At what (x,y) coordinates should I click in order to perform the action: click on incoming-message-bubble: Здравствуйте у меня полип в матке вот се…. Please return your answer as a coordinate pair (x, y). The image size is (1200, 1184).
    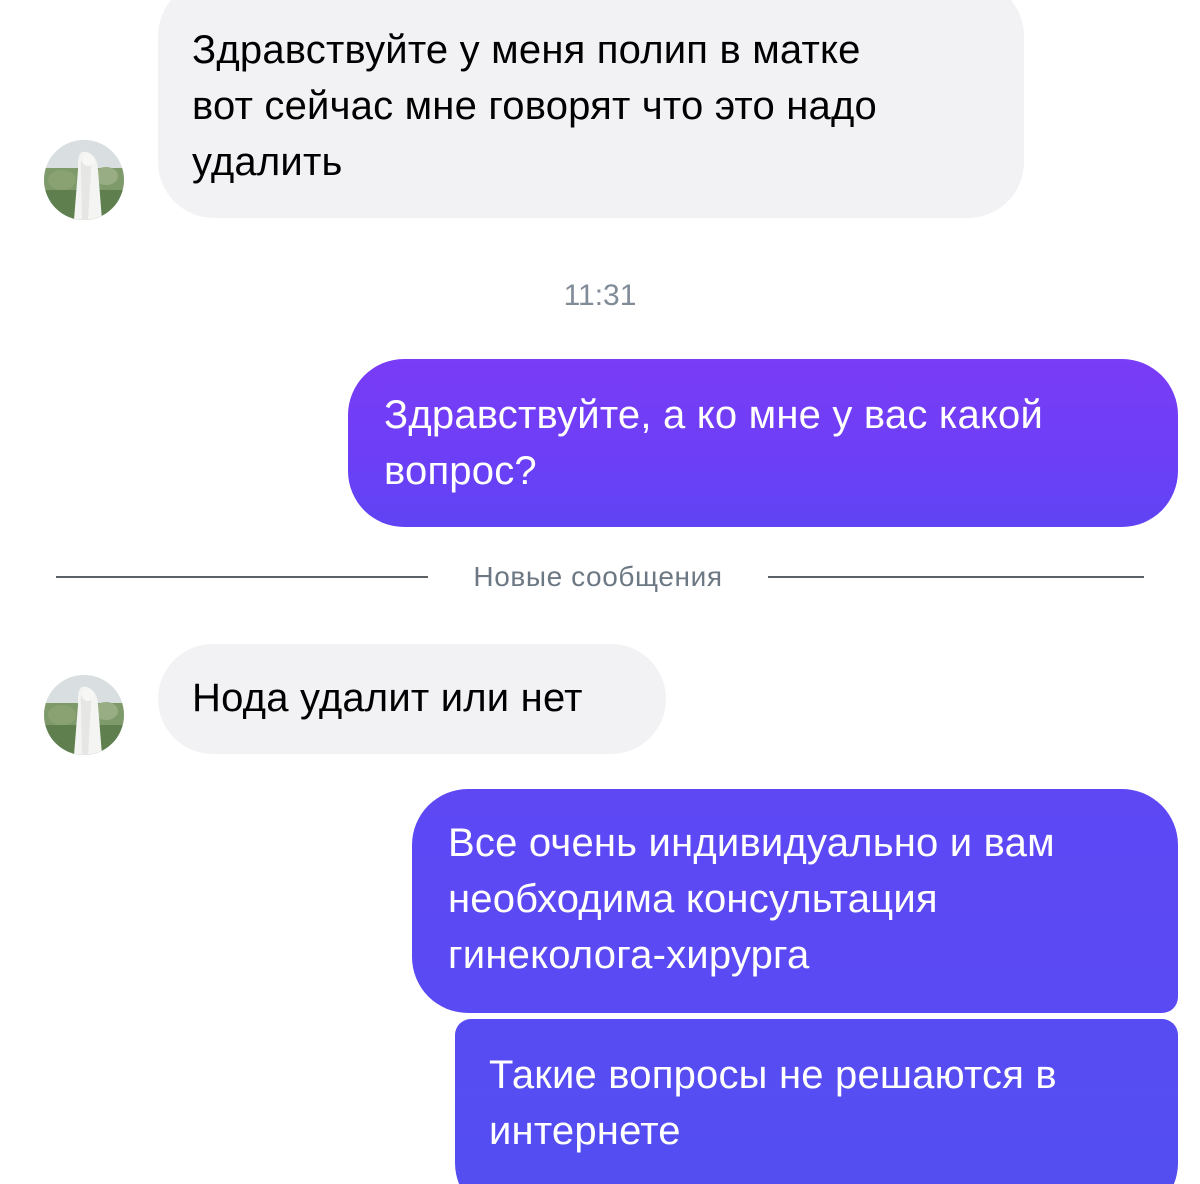
    Looking at the image, I should click on (591, 109).